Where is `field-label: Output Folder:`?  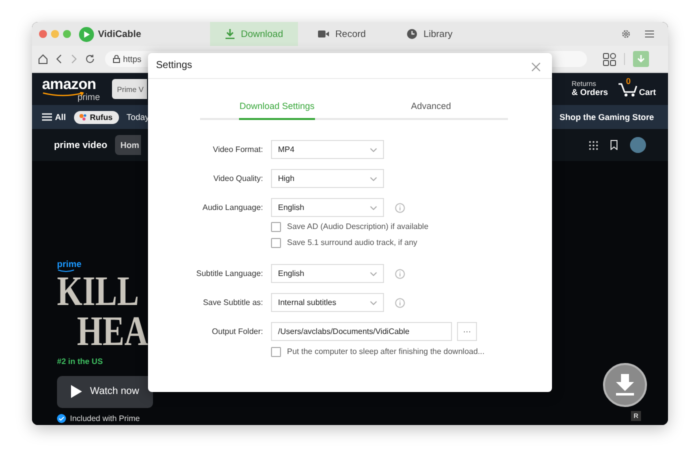
field-label: Output Folder: is located at coordinates (236, 331).